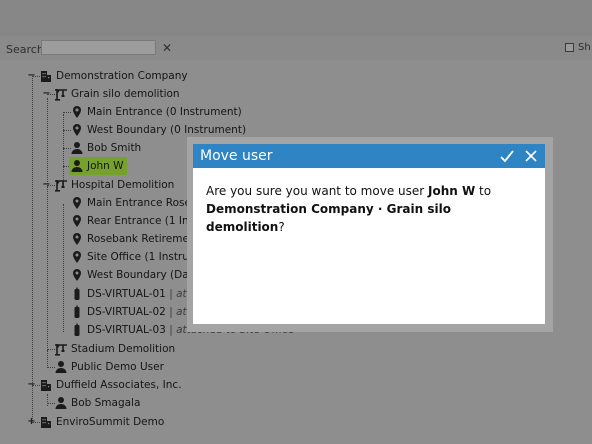  Describe the element at coordinates (106, 403) in the screenshot. I see `tree-node-label: Bob Smagala` at that location.